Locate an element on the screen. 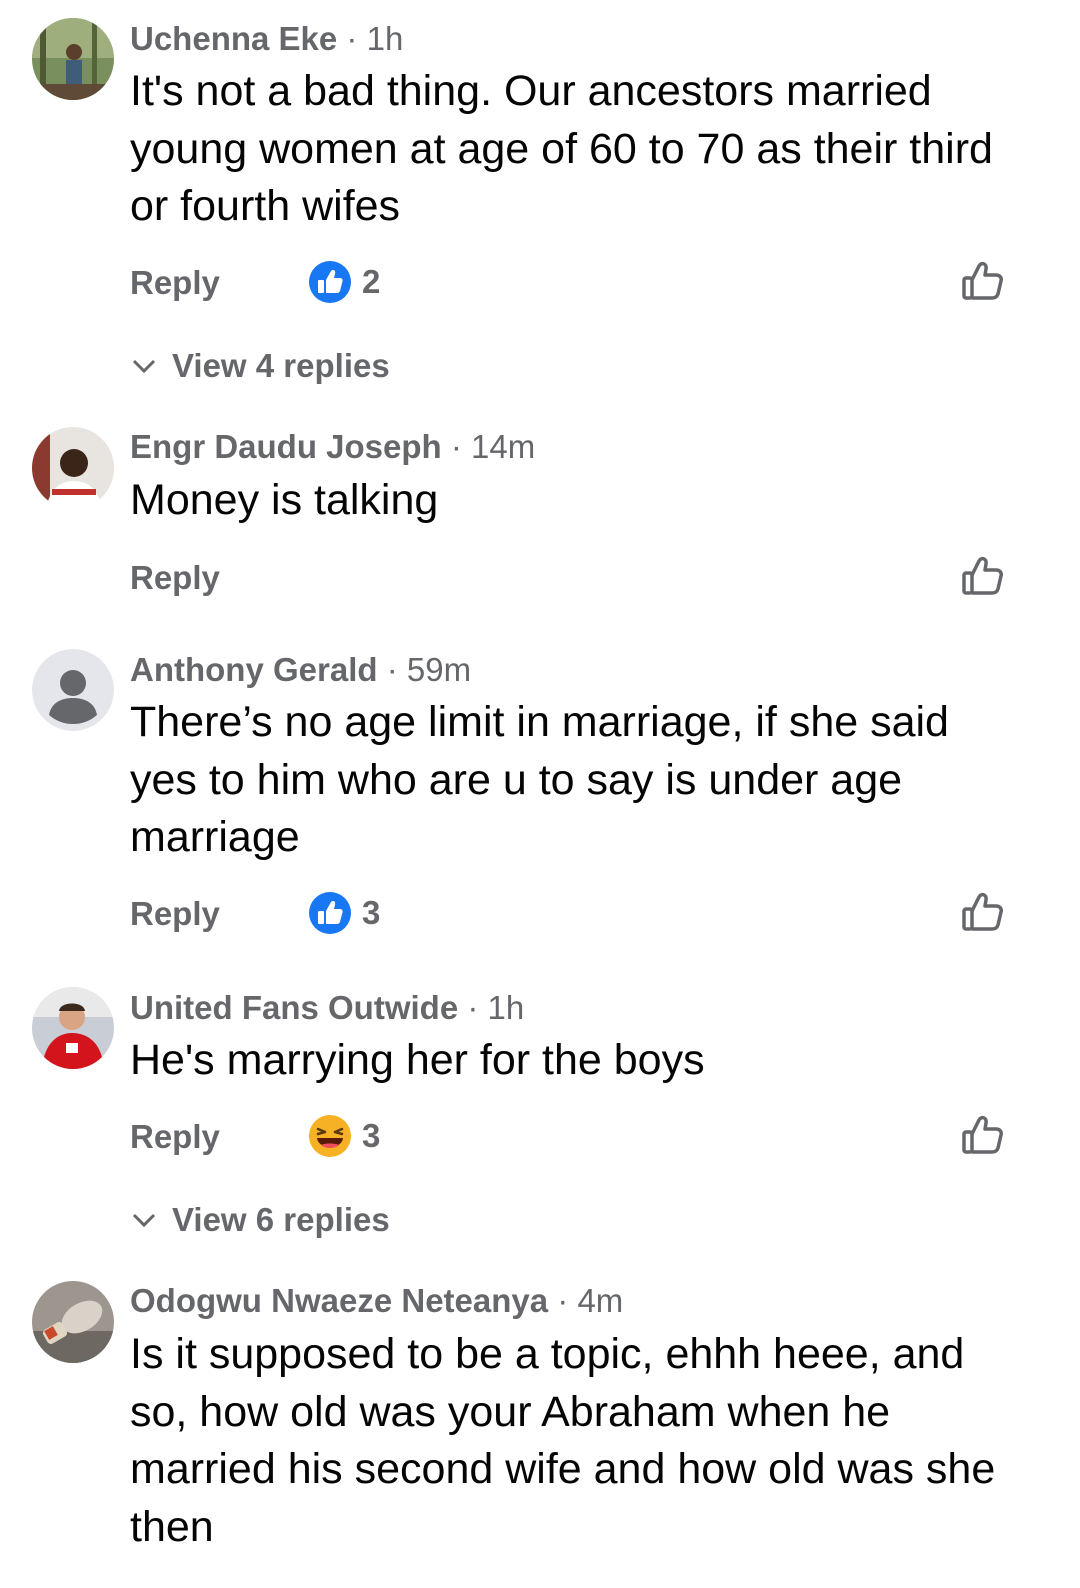 This screenshot has width=1080, height=1588. comment-actions: Reply is located at coordinates (540, 578).